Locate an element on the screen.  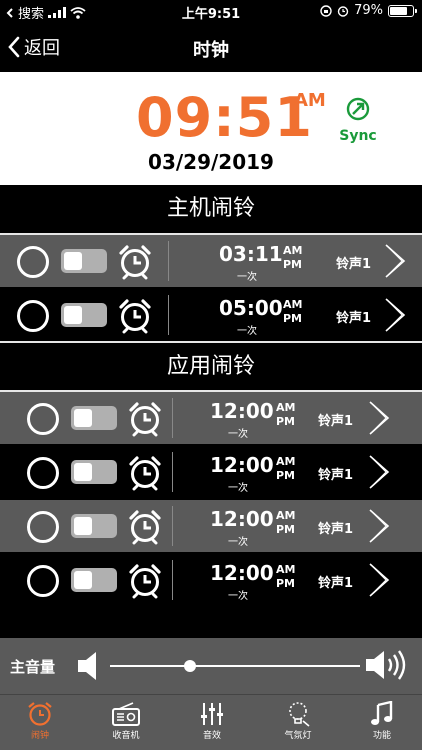
alarm-time: 03:11 is located at coordinates (251, 254).